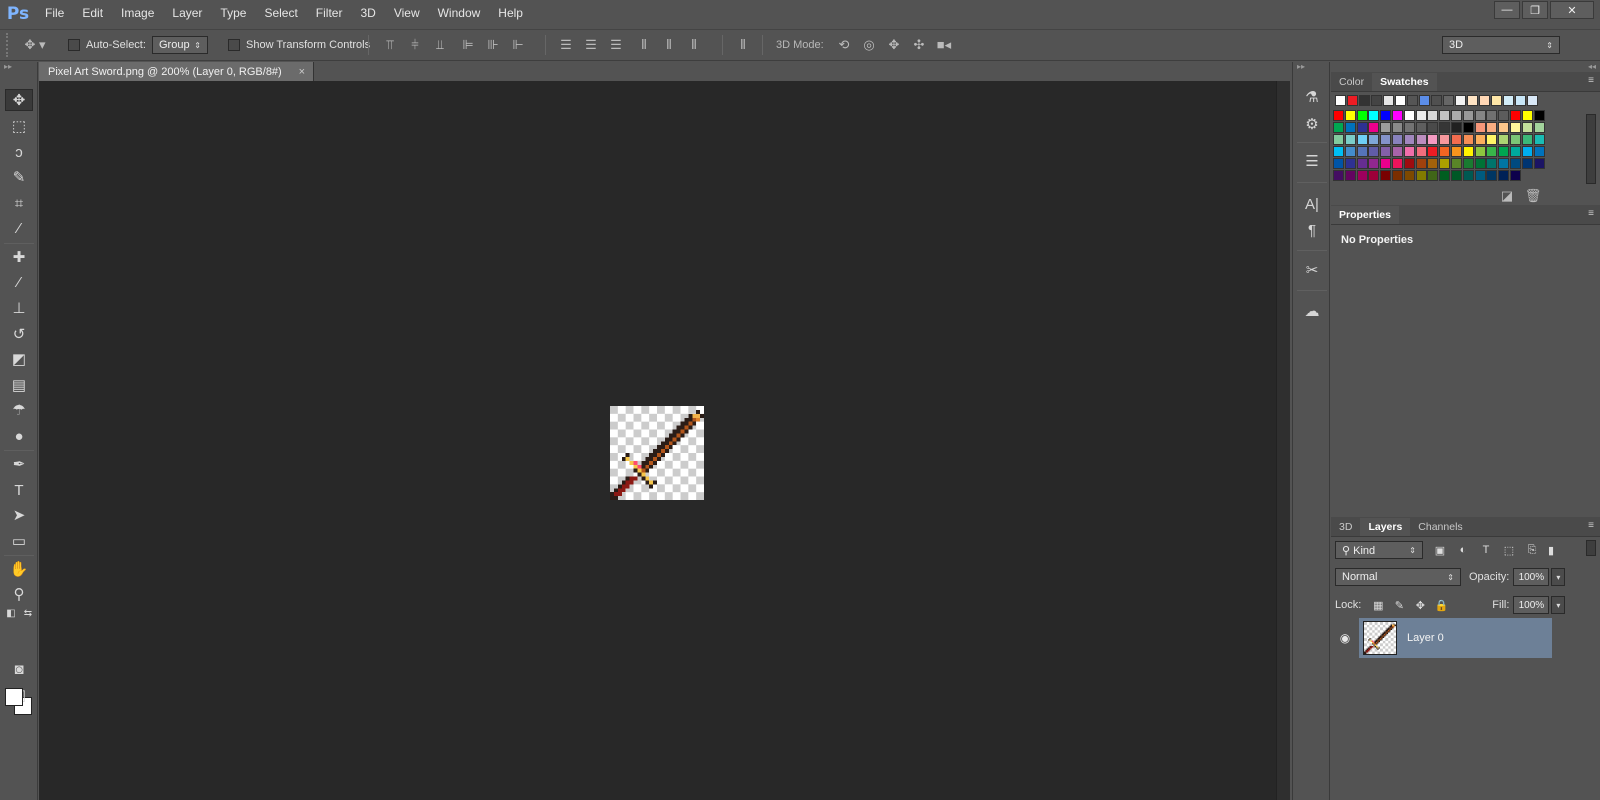 This screenshot has height=800, width=1600. I want to click on canvas-vertical-scrollbar, so click(1283, 440).